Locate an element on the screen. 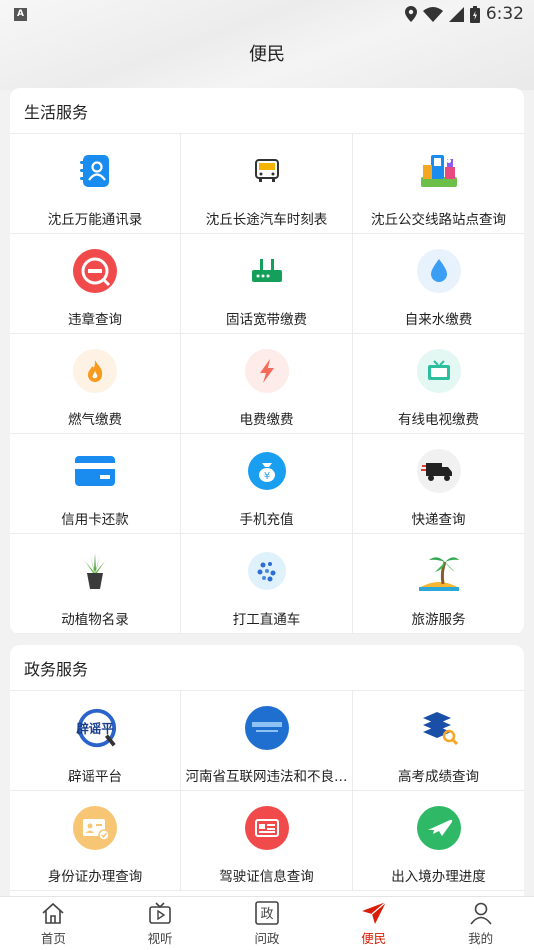 The width and height of the screenshot is (534, 950). service-credit-card: 信用卡还款 is located at coordinates (95, 484).